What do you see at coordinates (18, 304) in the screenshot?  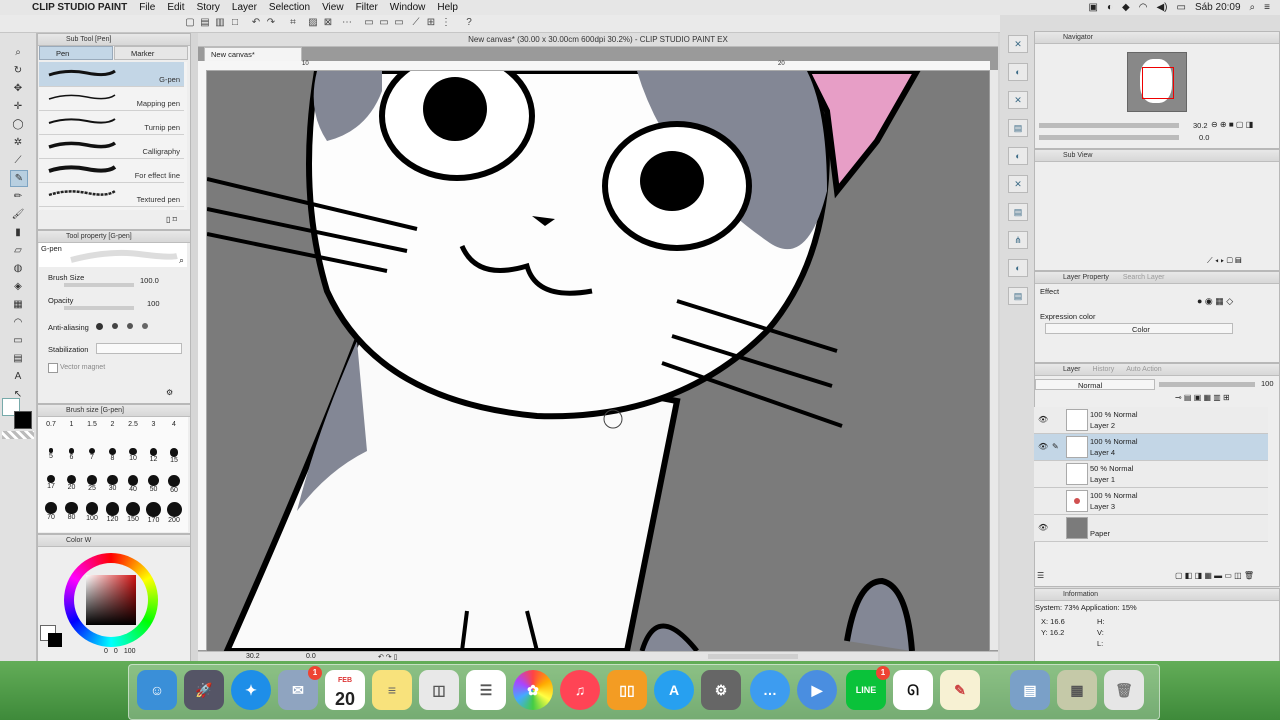 I see `gradient-tool-icon: ▦` at bounding box center [18, 304].